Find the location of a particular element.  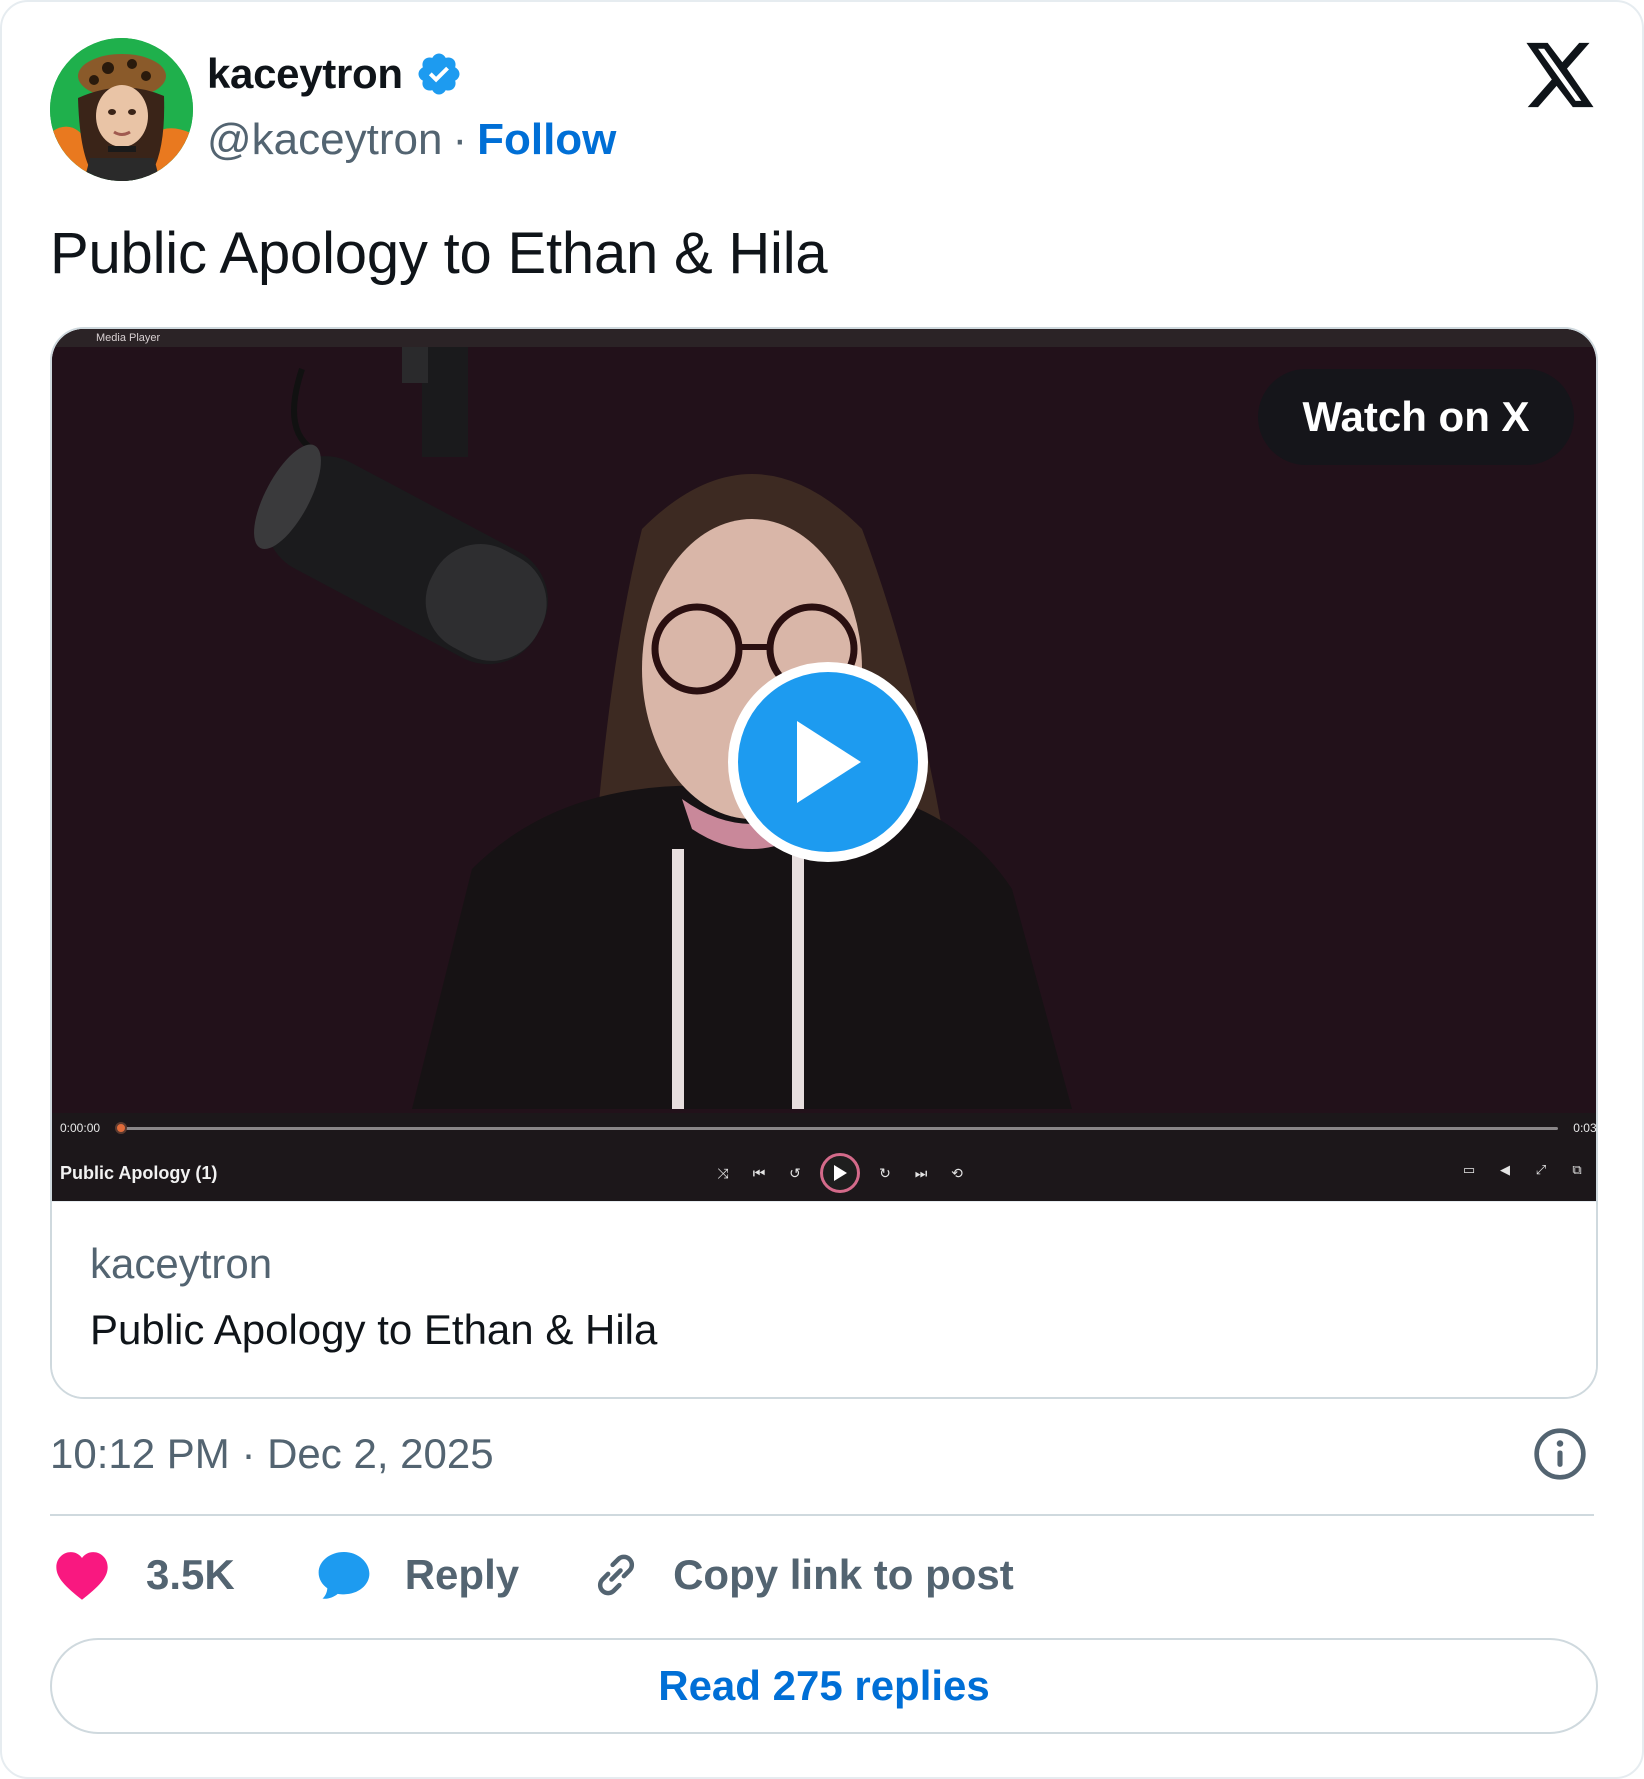

playback-controls: ⤨ ⏮ ↺ ↻ ⏭ ⟲ is located at coordinates (840, 1173).